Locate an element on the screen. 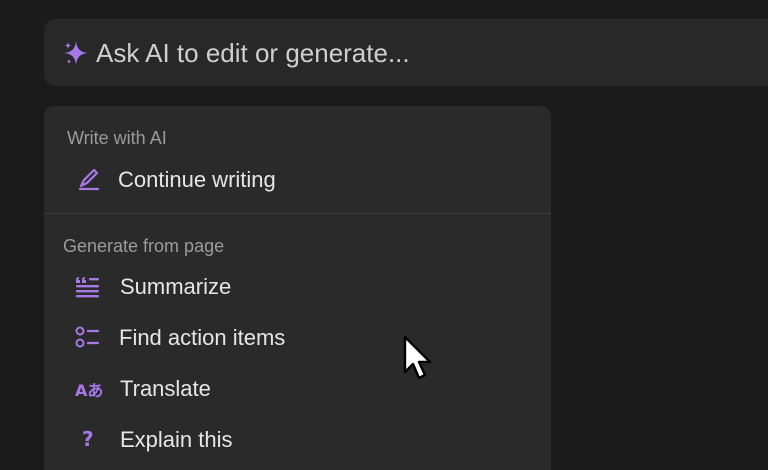  checklist-icon is located at coordinates (87, 337).